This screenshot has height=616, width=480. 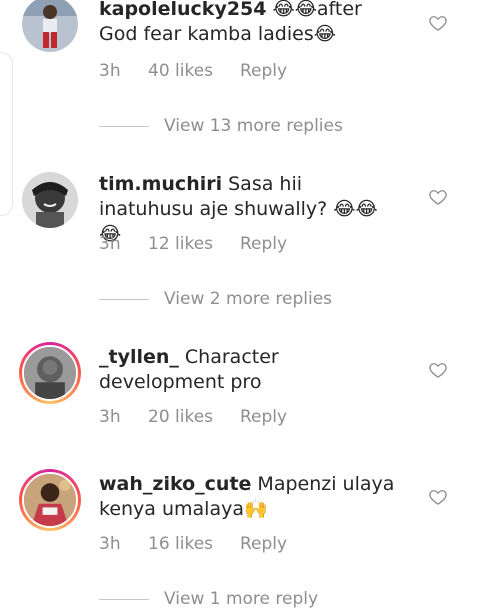 I want to click on comment-likes: 40 likes, so click(x=194, y=71).